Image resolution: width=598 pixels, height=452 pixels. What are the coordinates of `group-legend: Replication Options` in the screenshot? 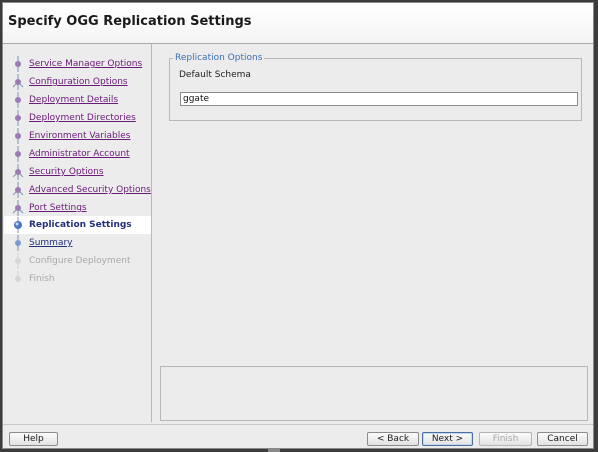 It's located at (219, 58).